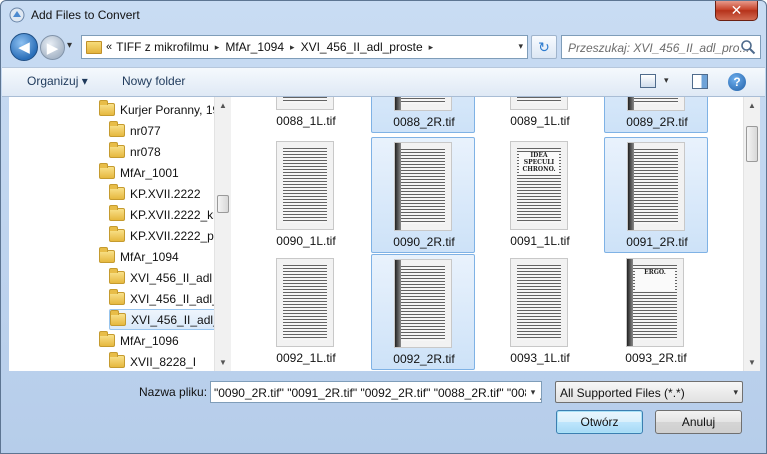 The height and width of the screenshot is (454, 767). Describe the element at coordinates (540, 241) in the screenshot. I see `file-name-label: 0091_1L.tif` at that location.